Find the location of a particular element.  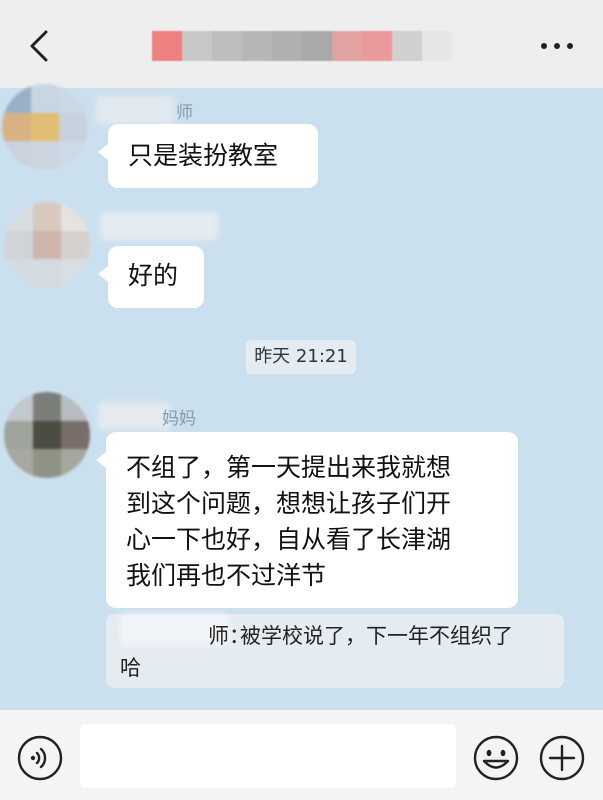

timestamp: 昨天 21:21 is located at coordinates (301, 357).